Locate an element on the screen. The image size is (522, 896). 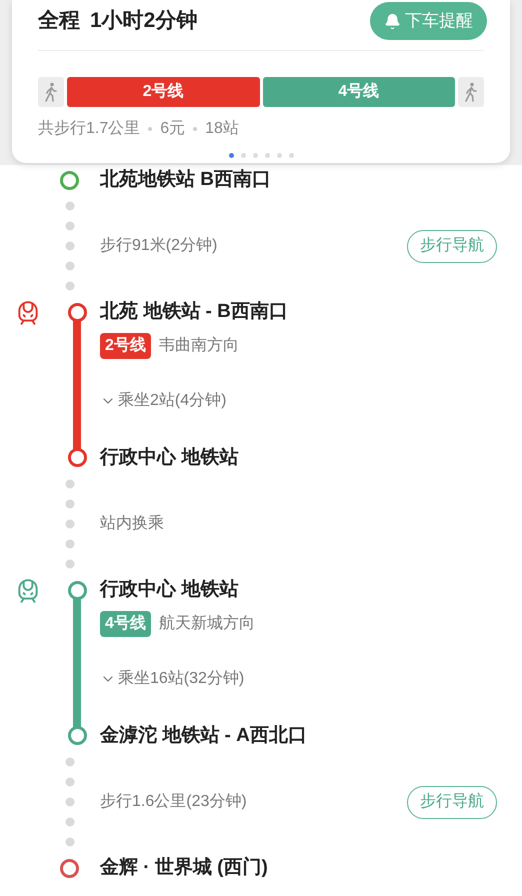
walk-info: 步行1.6公里(23分钟) is located at coordinates (174, 802).